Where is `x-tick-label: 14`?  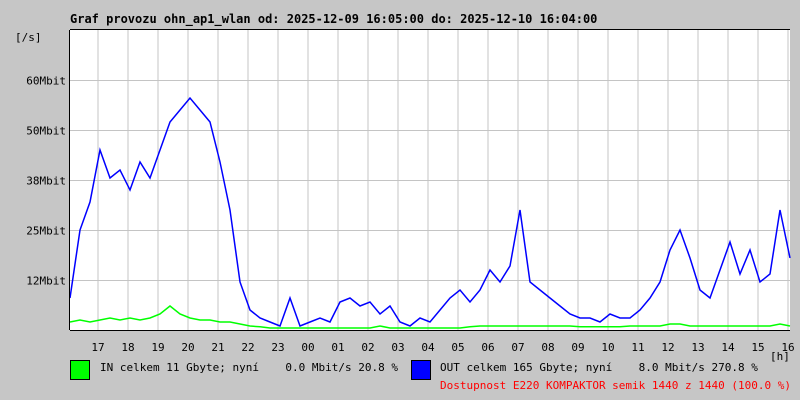
x-tick-label: 14 is located at coordinates (728, 347).